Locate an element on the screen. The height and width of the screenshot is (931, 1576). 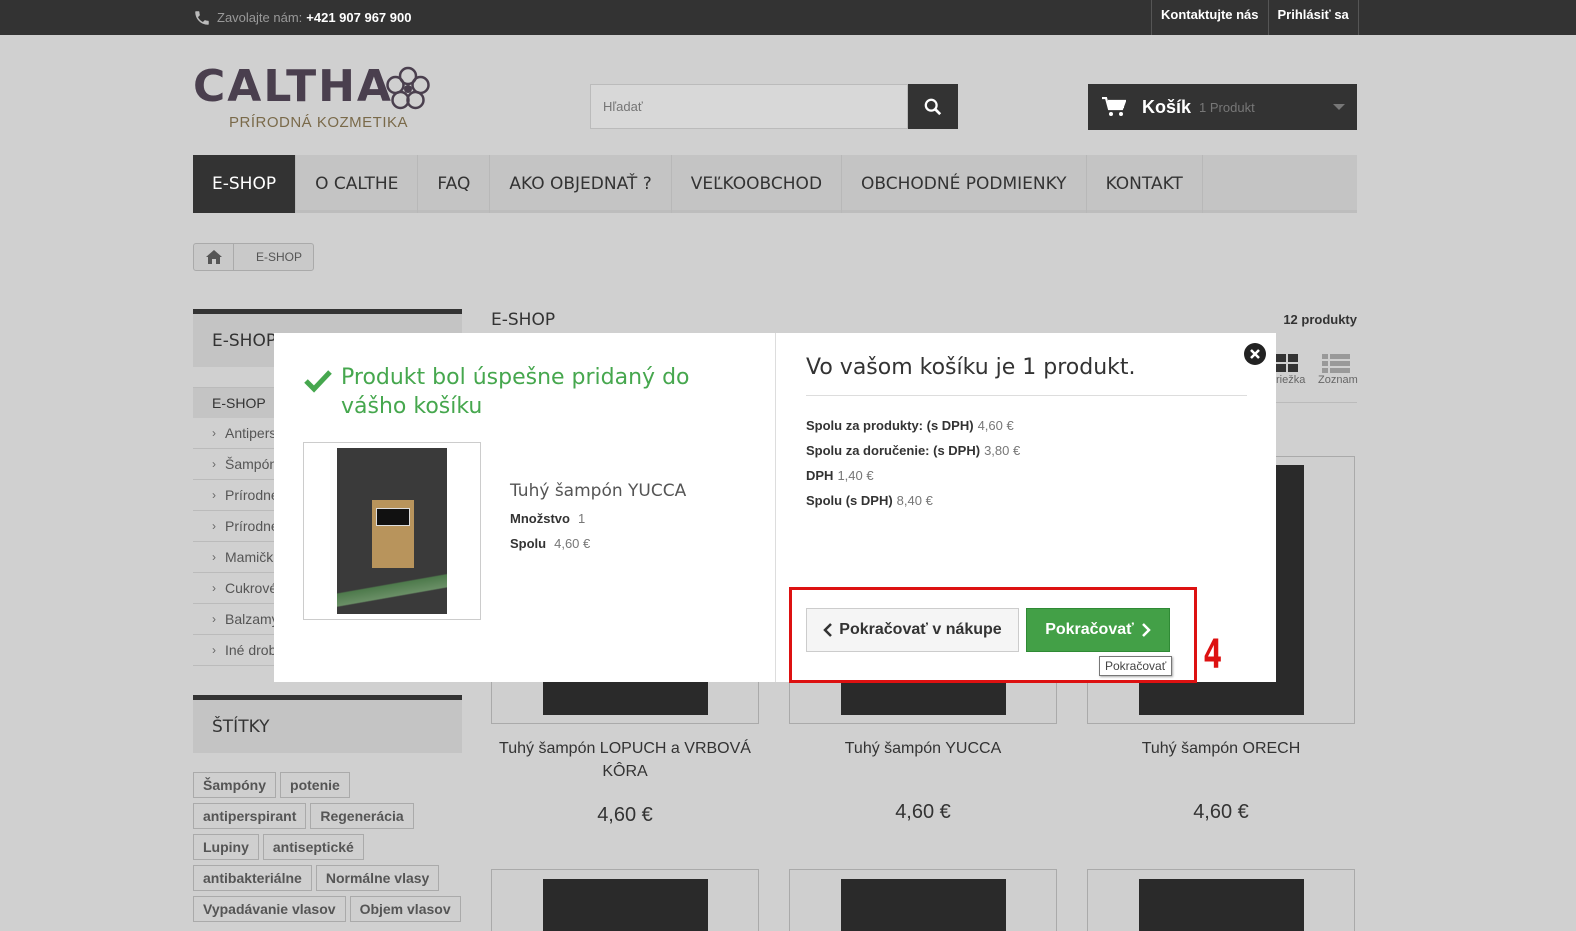
tag: Regenerácia is located at coordinates (362, 816).